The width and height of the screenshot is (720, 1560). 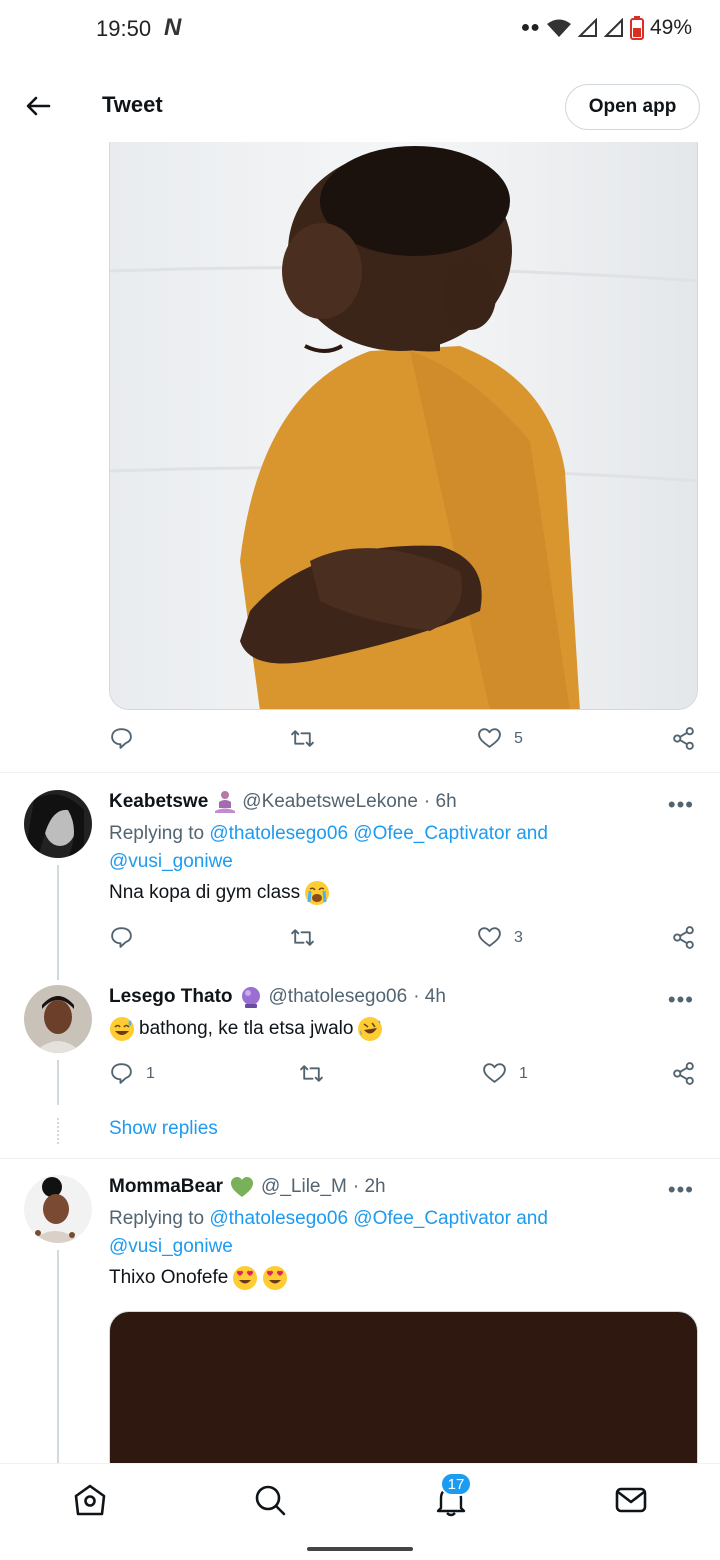 I want to click on reply-text: Thixo Onofefe, so click(x=198, y=1278).